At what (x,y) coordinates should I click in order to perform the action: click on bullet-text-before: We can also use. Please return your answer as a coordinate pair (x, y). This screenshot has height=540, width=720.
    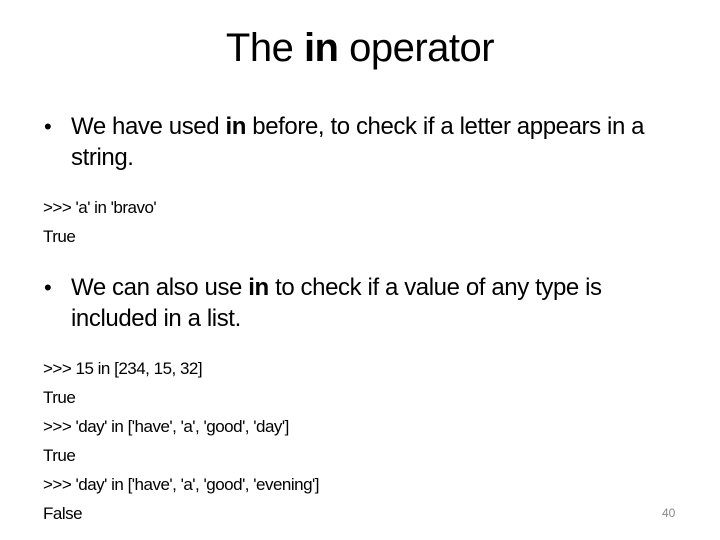
    Looking at the image, I should click on (160, 287).